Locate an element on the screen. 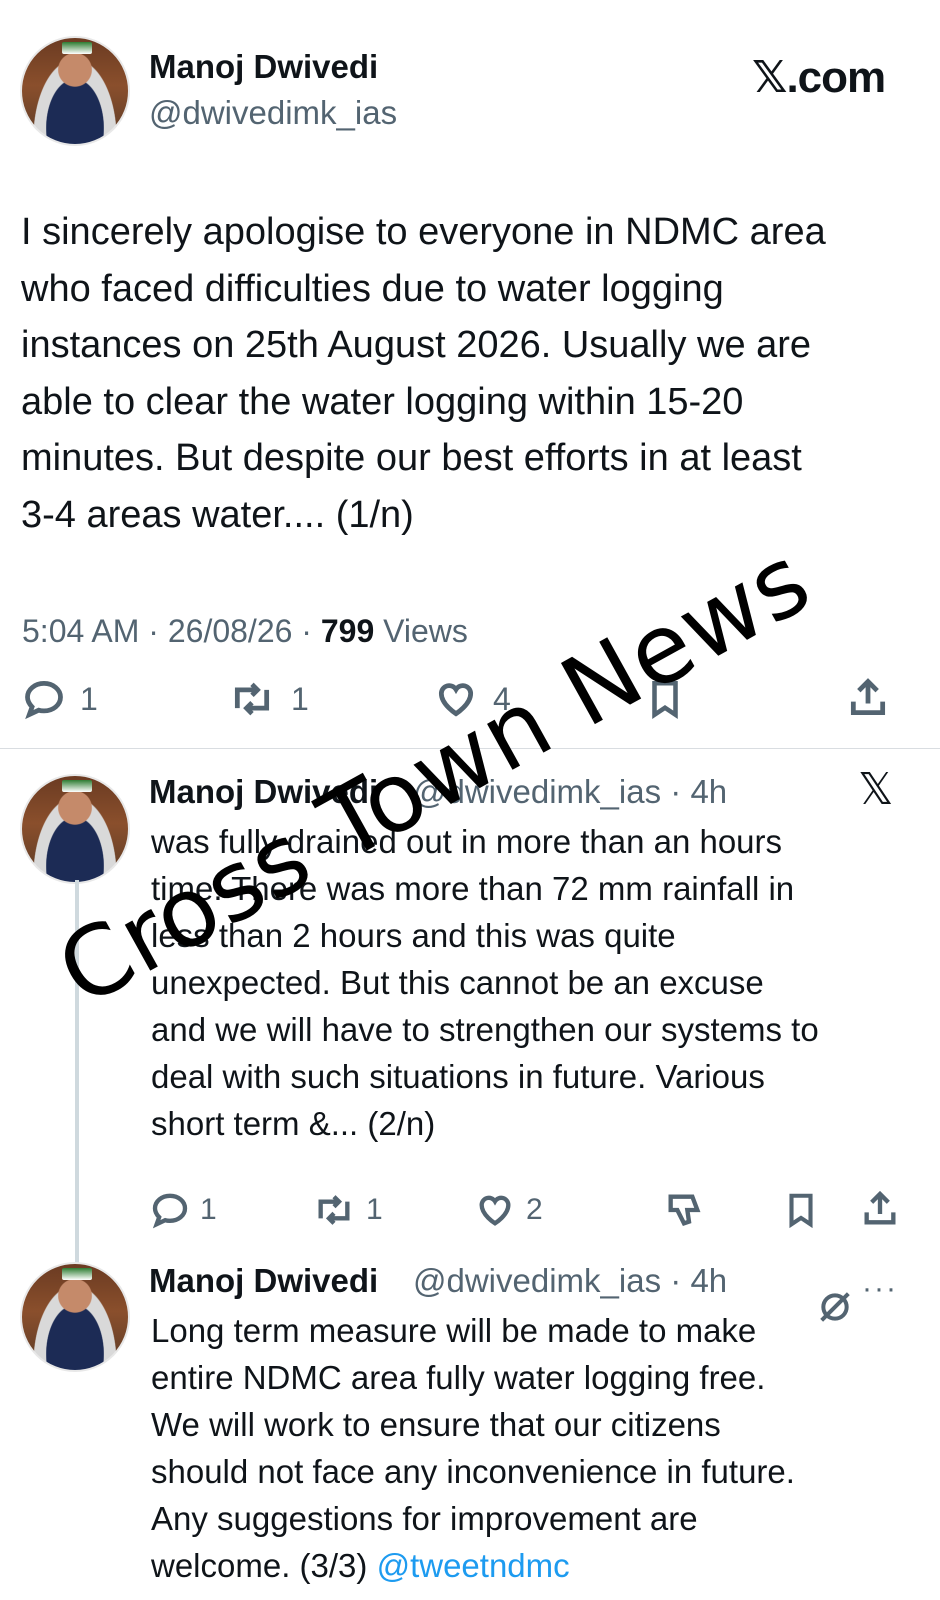 This screenshot has height=1600, width=940. tweet-line: welcome. (3/3) @tweetndmc is located at coordinates (473, 1565).